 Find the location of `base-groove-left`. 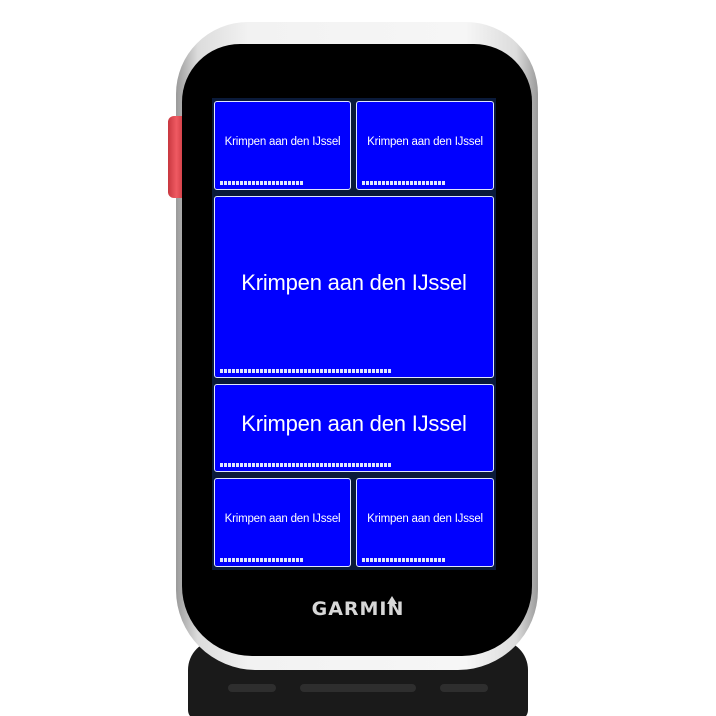

base-groove-left is located at coordinates (252, 688).